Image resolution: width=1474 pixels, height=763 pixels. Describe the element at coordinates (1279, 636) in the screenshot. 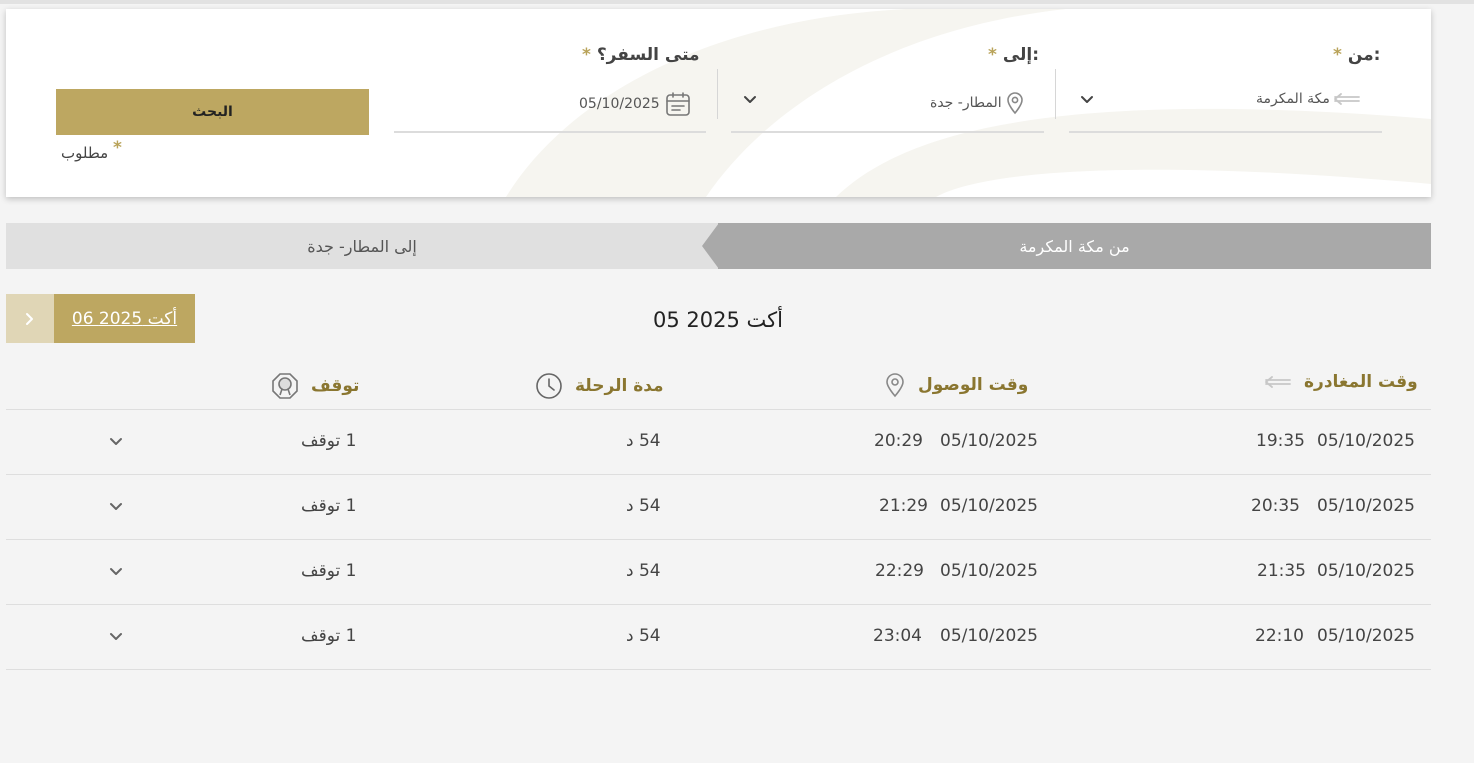

I see `departure-time: 22:10` at that location.